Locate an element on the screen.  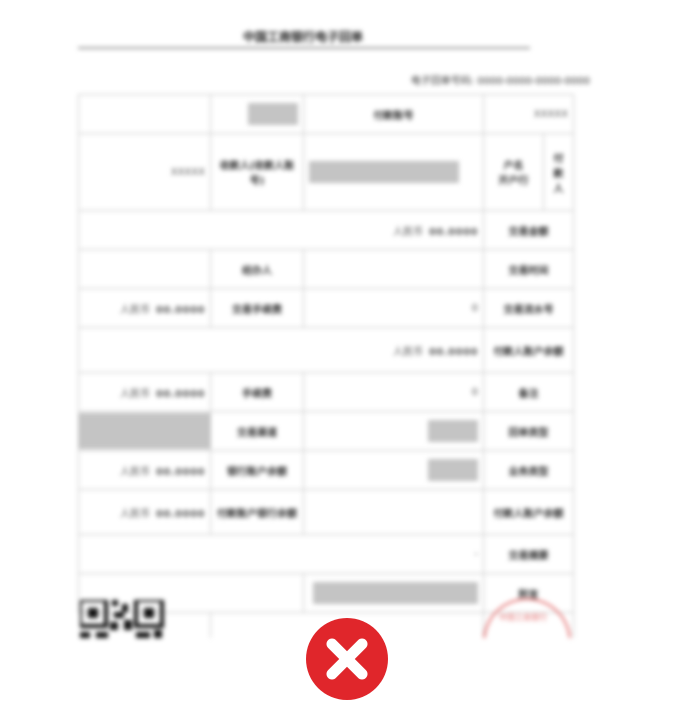
close-button is located at coordinates (347, 659).